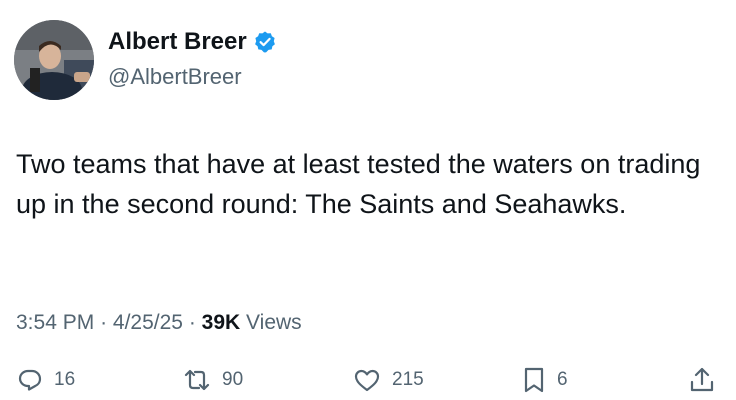  I want to click on tweet-date: 4/25/25, so click(148, 322).